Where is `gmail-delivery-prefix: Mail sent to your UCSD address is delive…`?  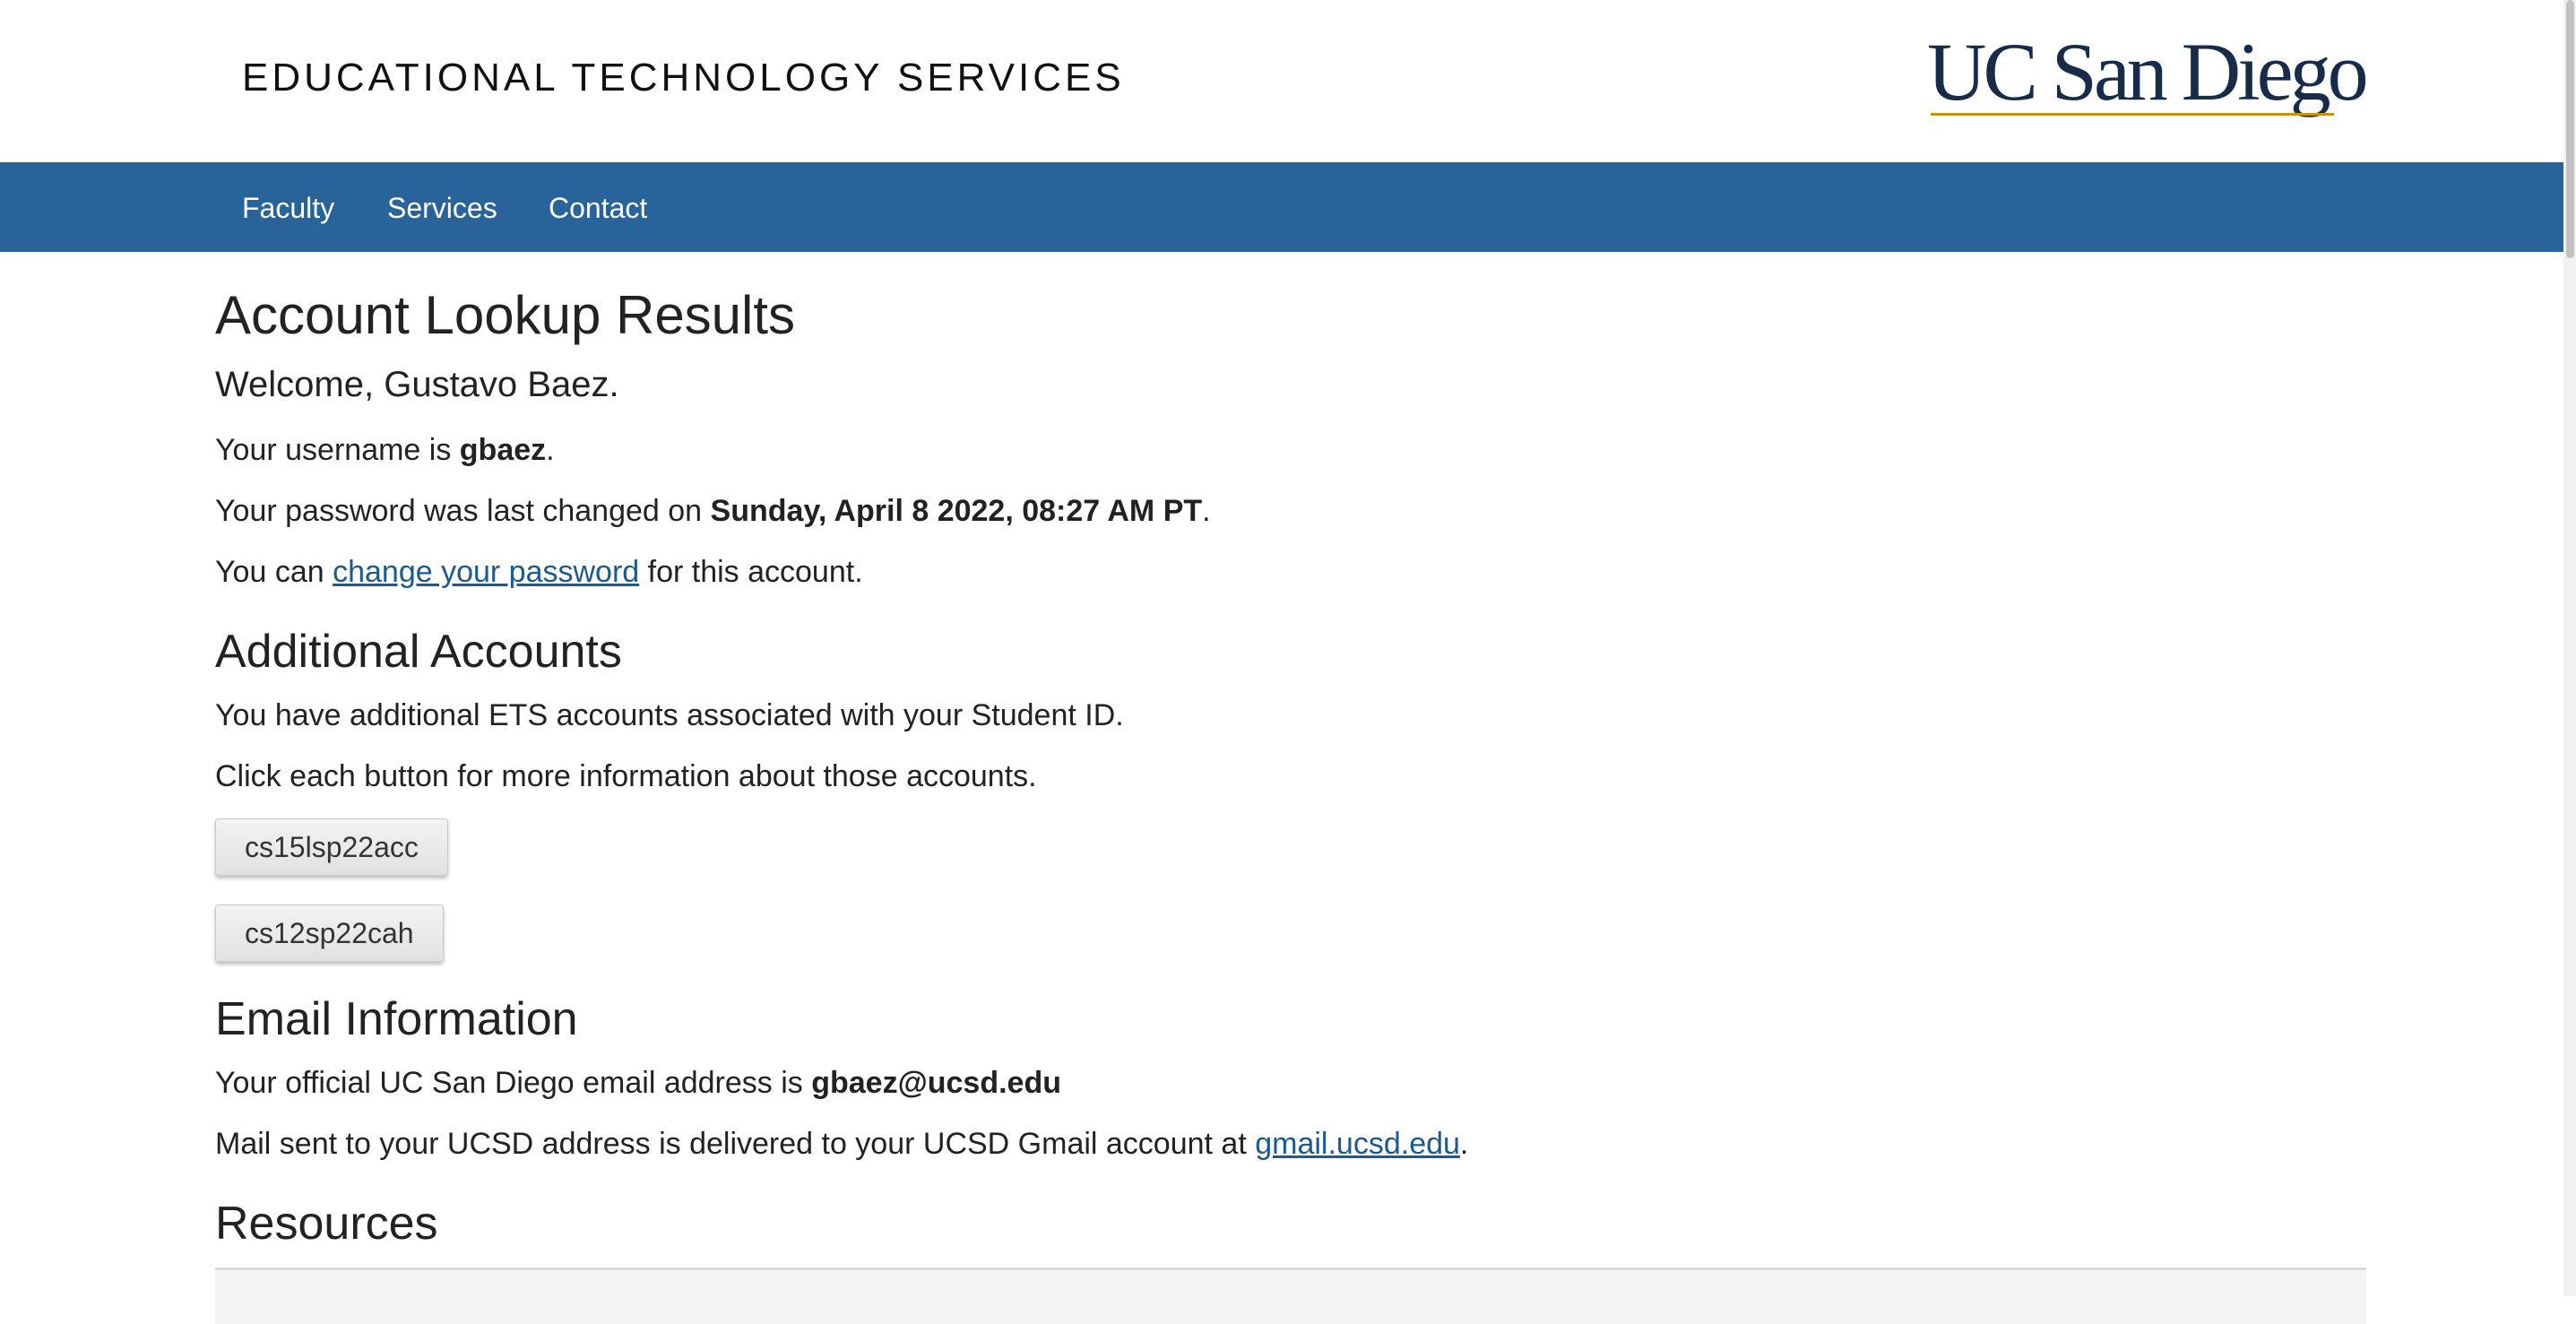 gmail-delivery-prefix: Mail sent to your UCSD address is delive… is located at coordinates (735, 1144).